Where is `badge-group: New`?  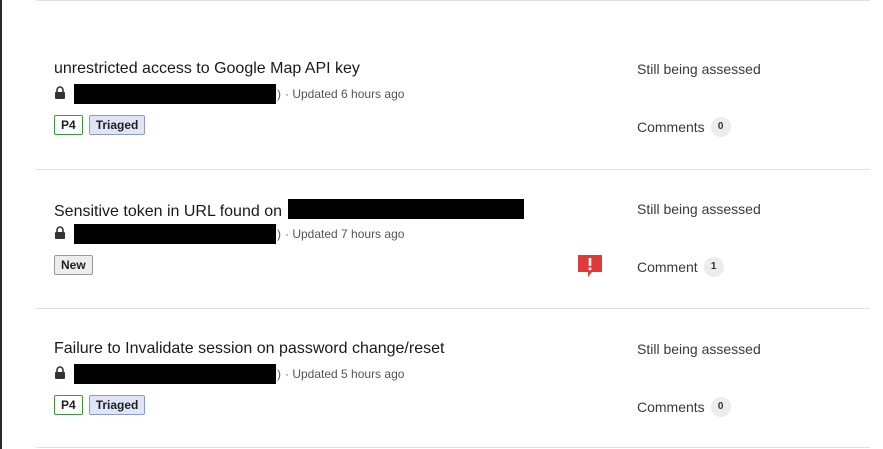 badge-group: New is located at coordinates (73, 265).